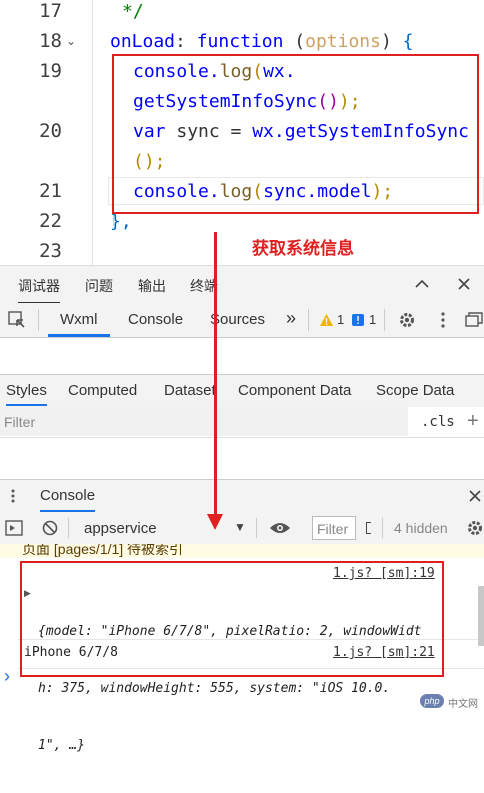 The height and width of the screenshot is (793, 484). What do you see at coordinates (215, 375) in the screenshot?
I see `annotation-arrow-shaft` at bounding box center [215, 375].